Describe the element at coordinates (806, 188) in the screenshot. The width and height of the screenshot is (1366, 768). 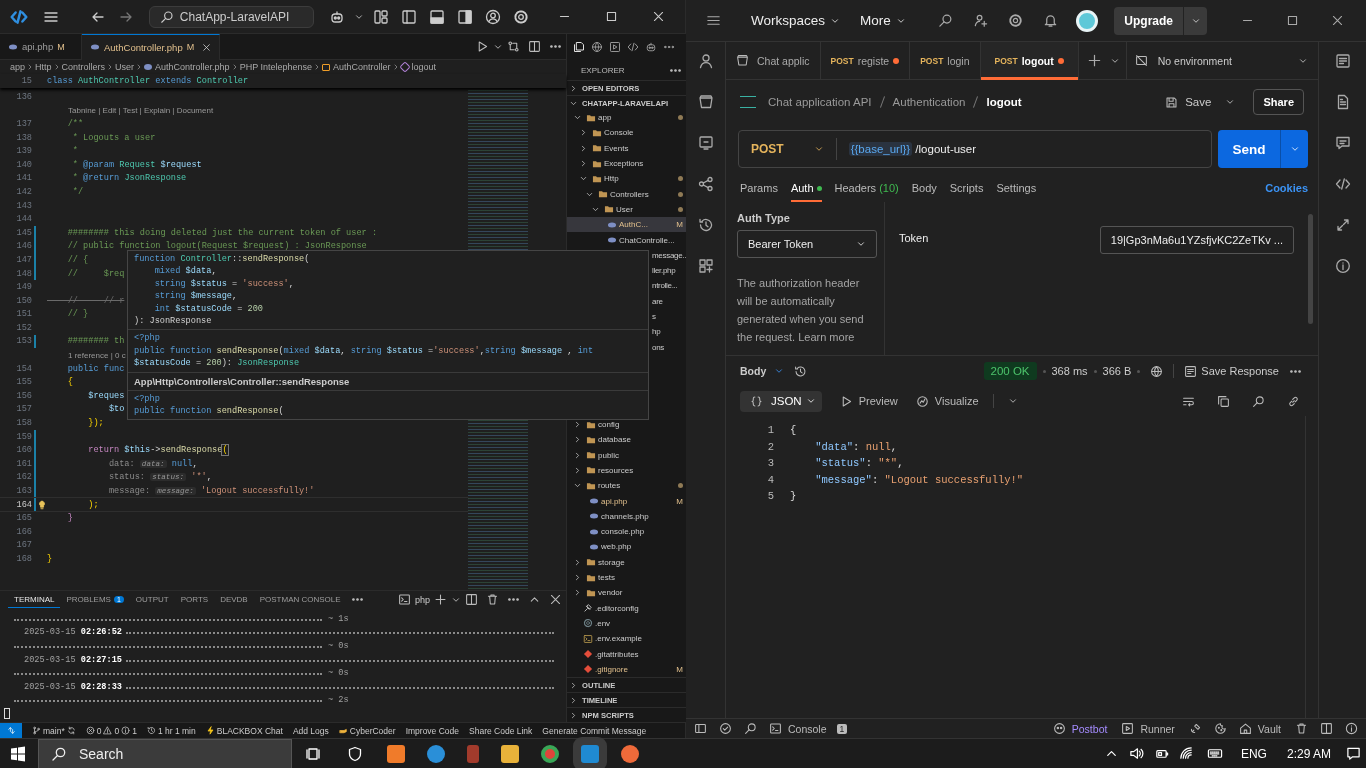
I see `request-section-tab: Auth` at that location.